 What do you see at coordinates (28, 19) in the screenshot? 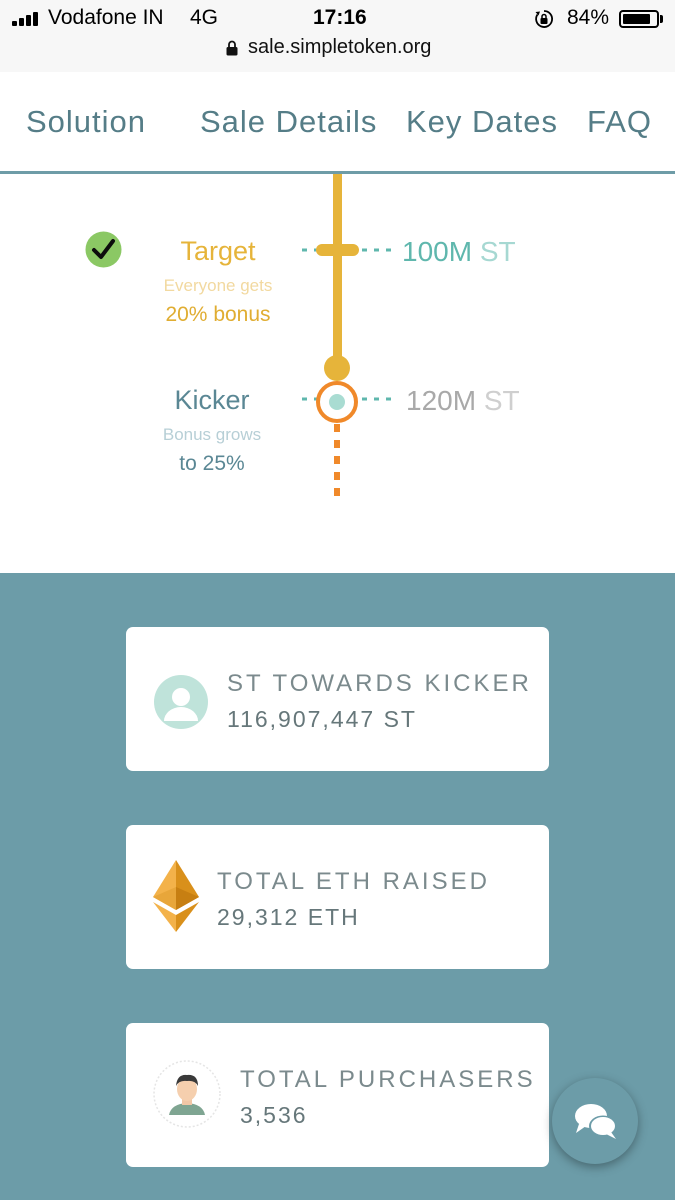
I see `signal-strength-icon` at bounding box center [28, 19].